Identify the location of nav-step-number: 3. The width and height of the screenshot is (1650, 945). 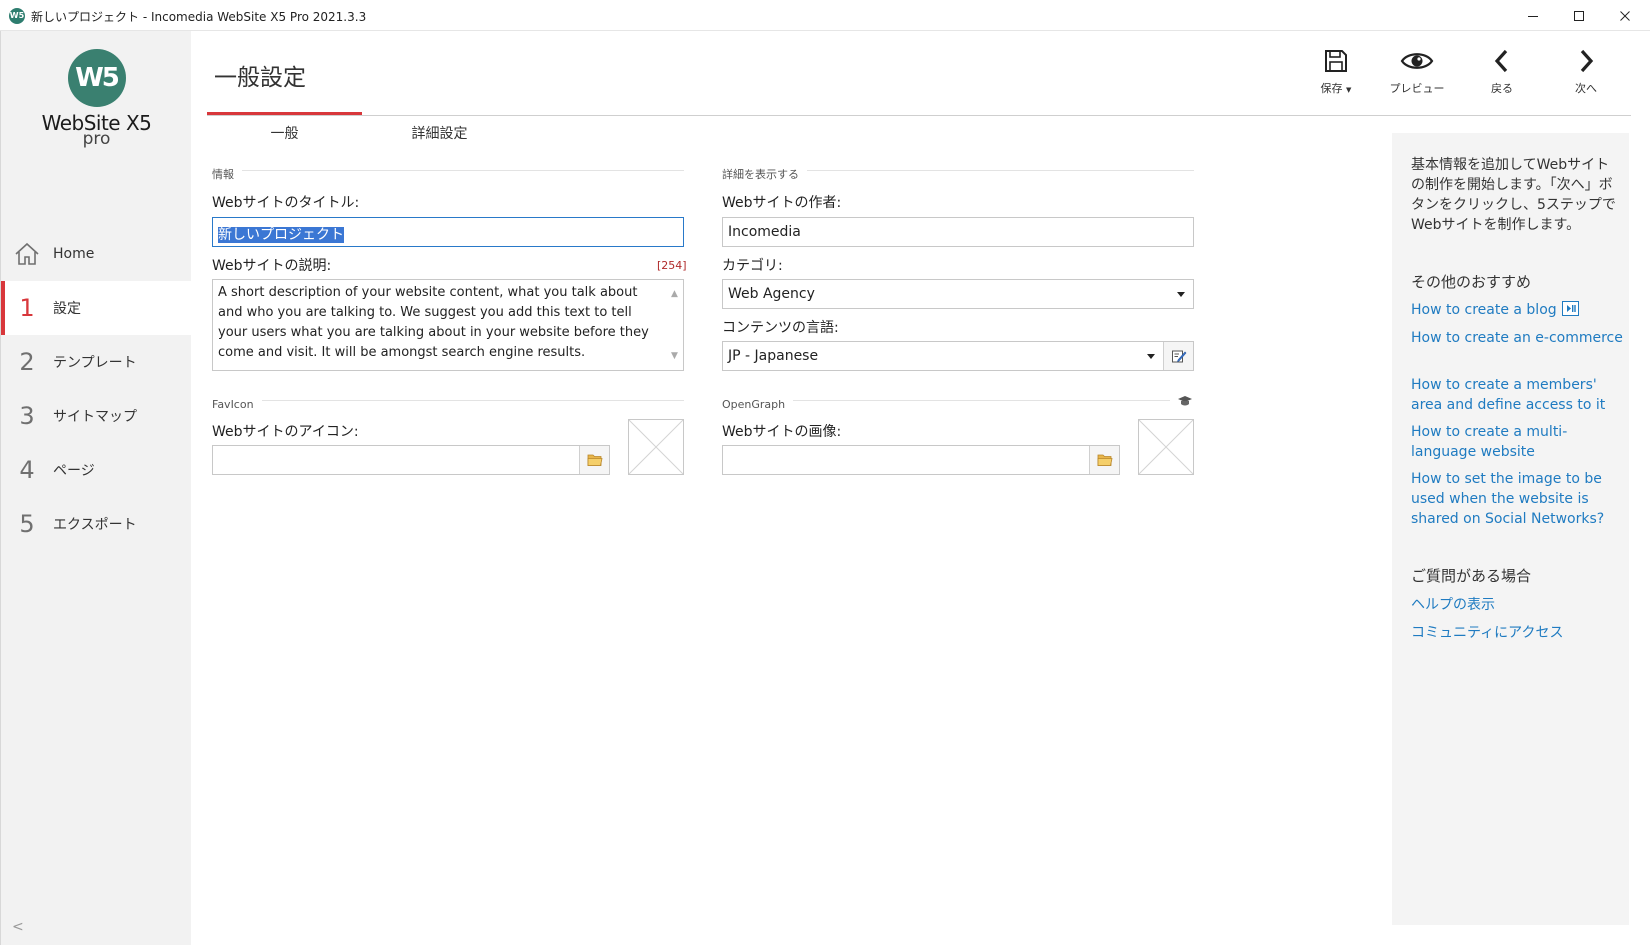
(27, 416).